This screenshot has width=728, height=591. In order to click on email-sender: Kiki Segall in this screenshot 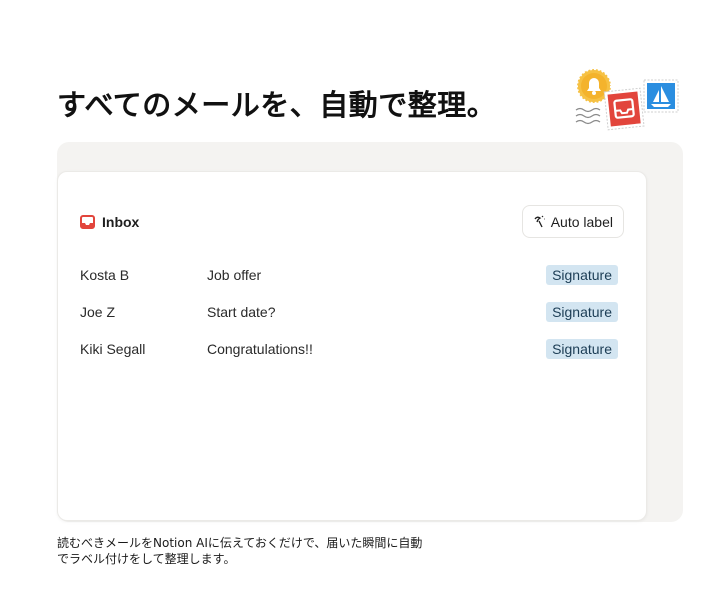, I will do `click(113, 348)`.